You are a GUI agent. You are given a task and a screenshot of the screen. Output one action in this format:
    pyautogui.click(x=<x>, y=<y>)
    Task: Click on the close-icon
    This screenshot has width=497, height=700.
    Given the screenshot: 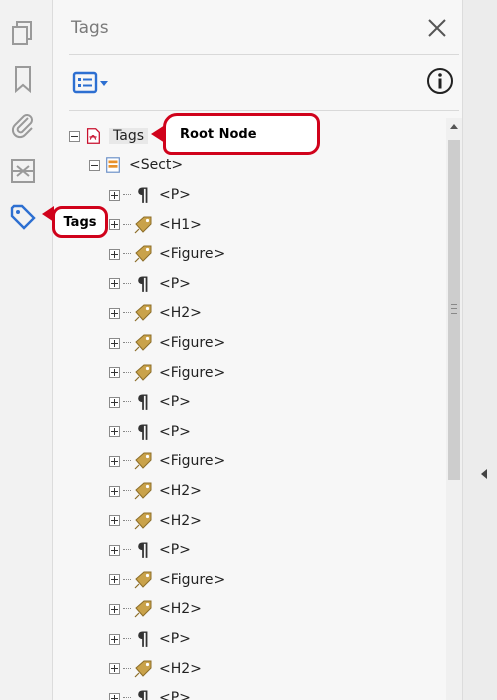 What is the action you would take?
    pyautogui.click(x=437, y=28)
    